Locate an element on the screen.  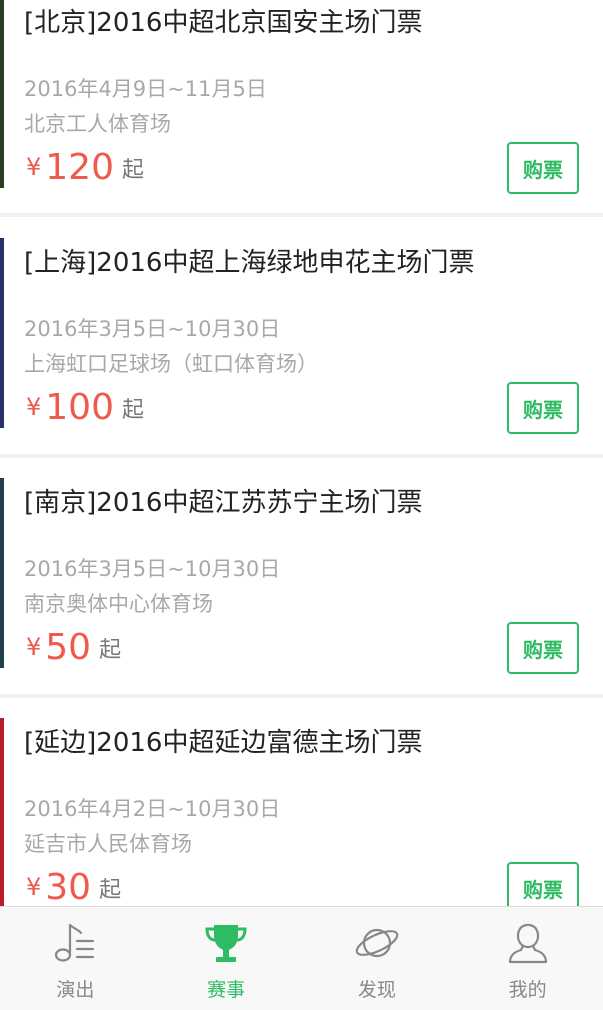
tab-shows: 演出 is located at coordinates (75, 958).